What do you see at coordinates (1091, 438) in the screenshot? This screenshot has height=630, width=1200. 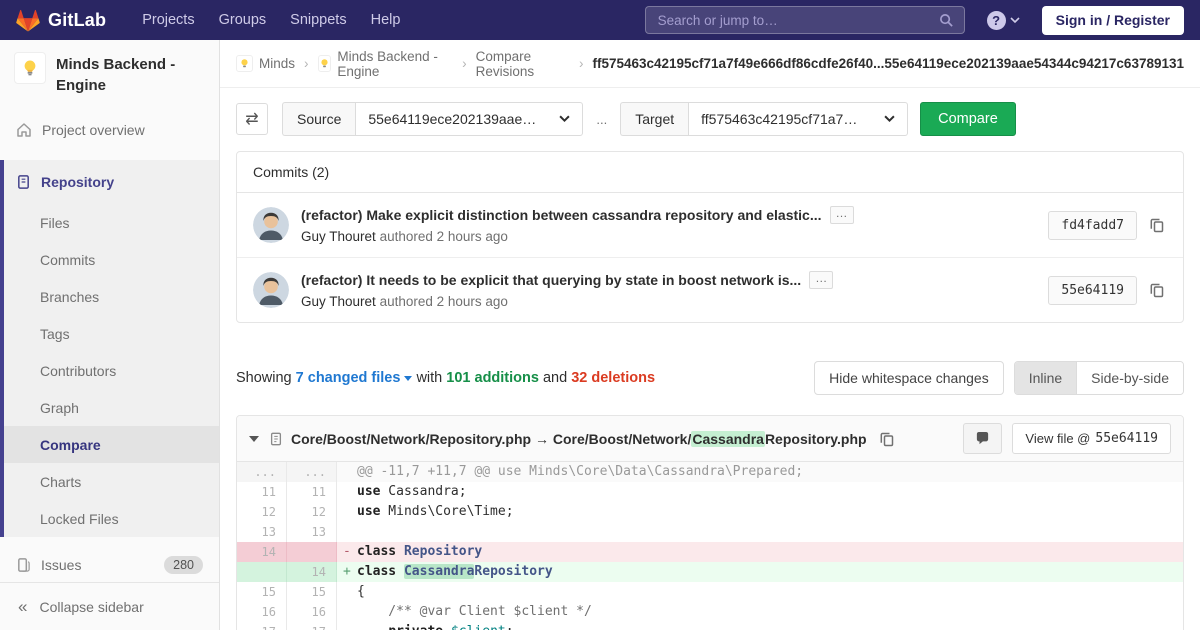 I see `view-file-button: View file @ 55e64119` at bounding box center [1091, 438].